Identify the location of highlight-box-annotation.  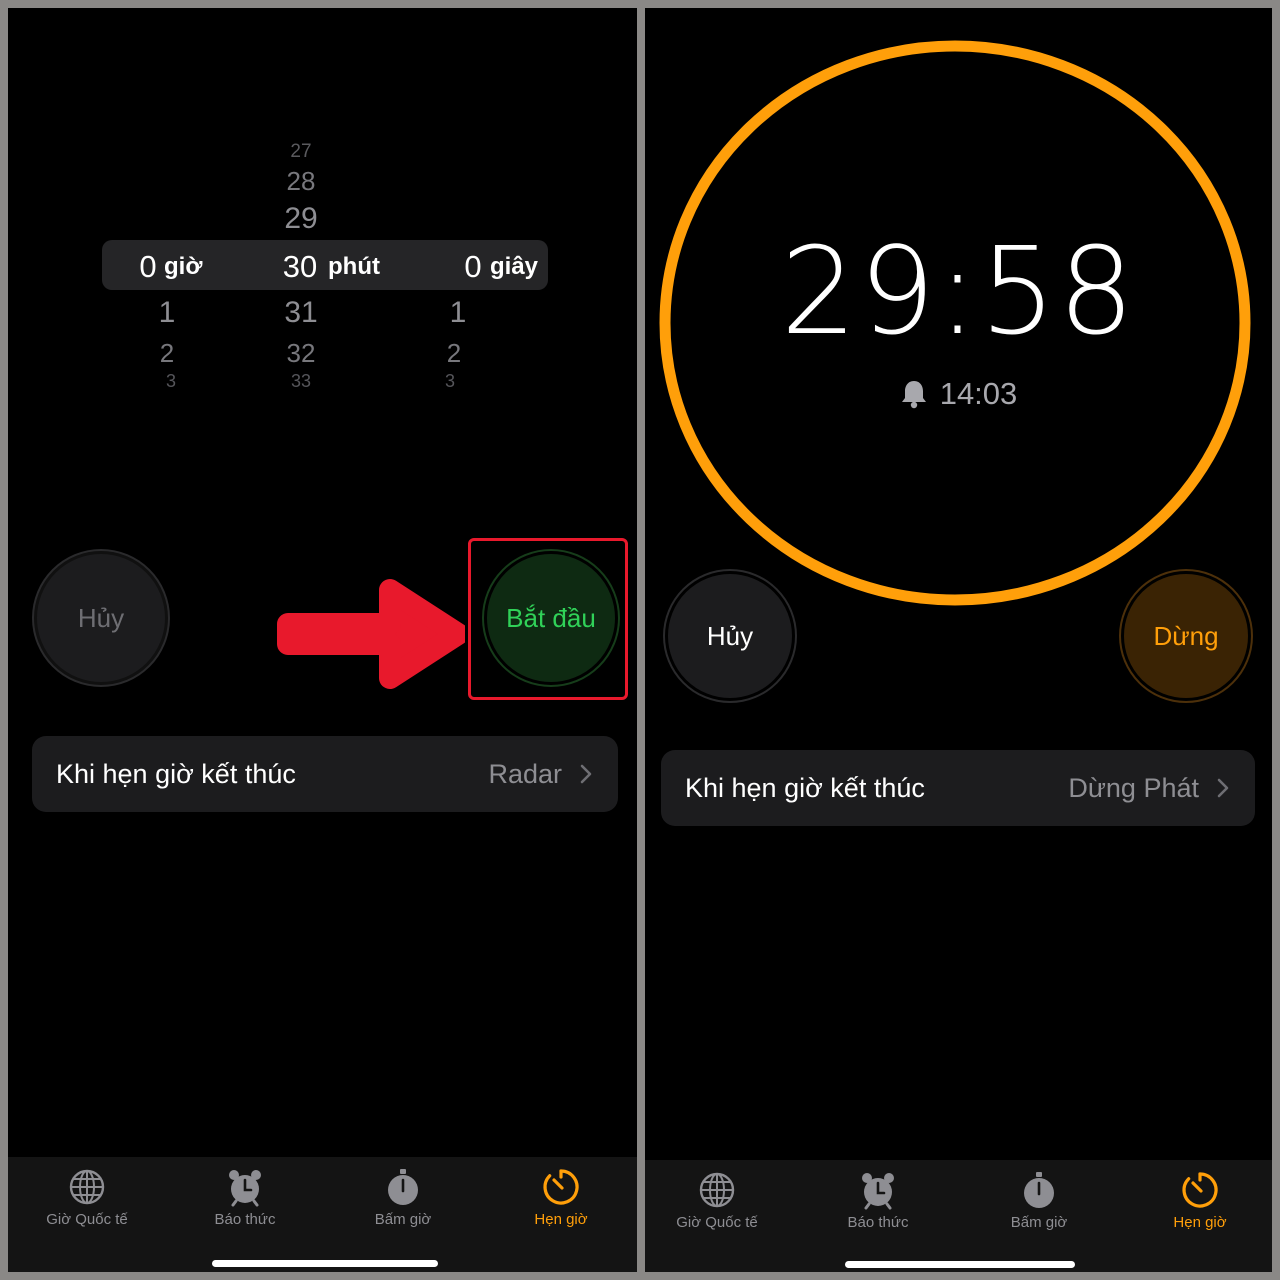
(548, 619).